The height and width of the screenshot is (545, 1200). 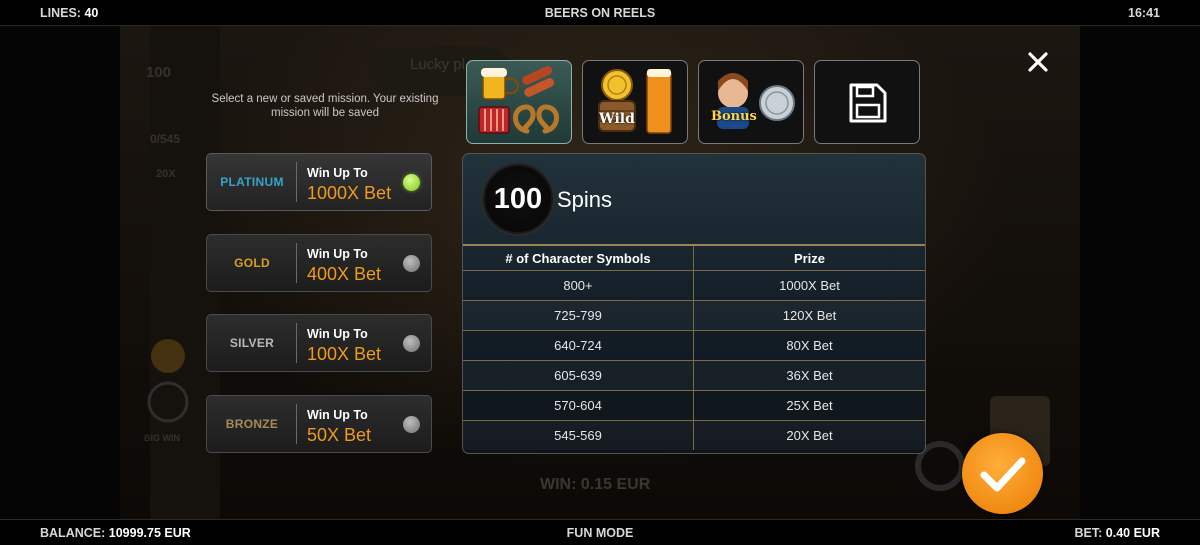 What do you see at coordinates (162, 438) in the screenshot?
I see `bg-big-win: BIG WIN` at bounding box center [162, 438].